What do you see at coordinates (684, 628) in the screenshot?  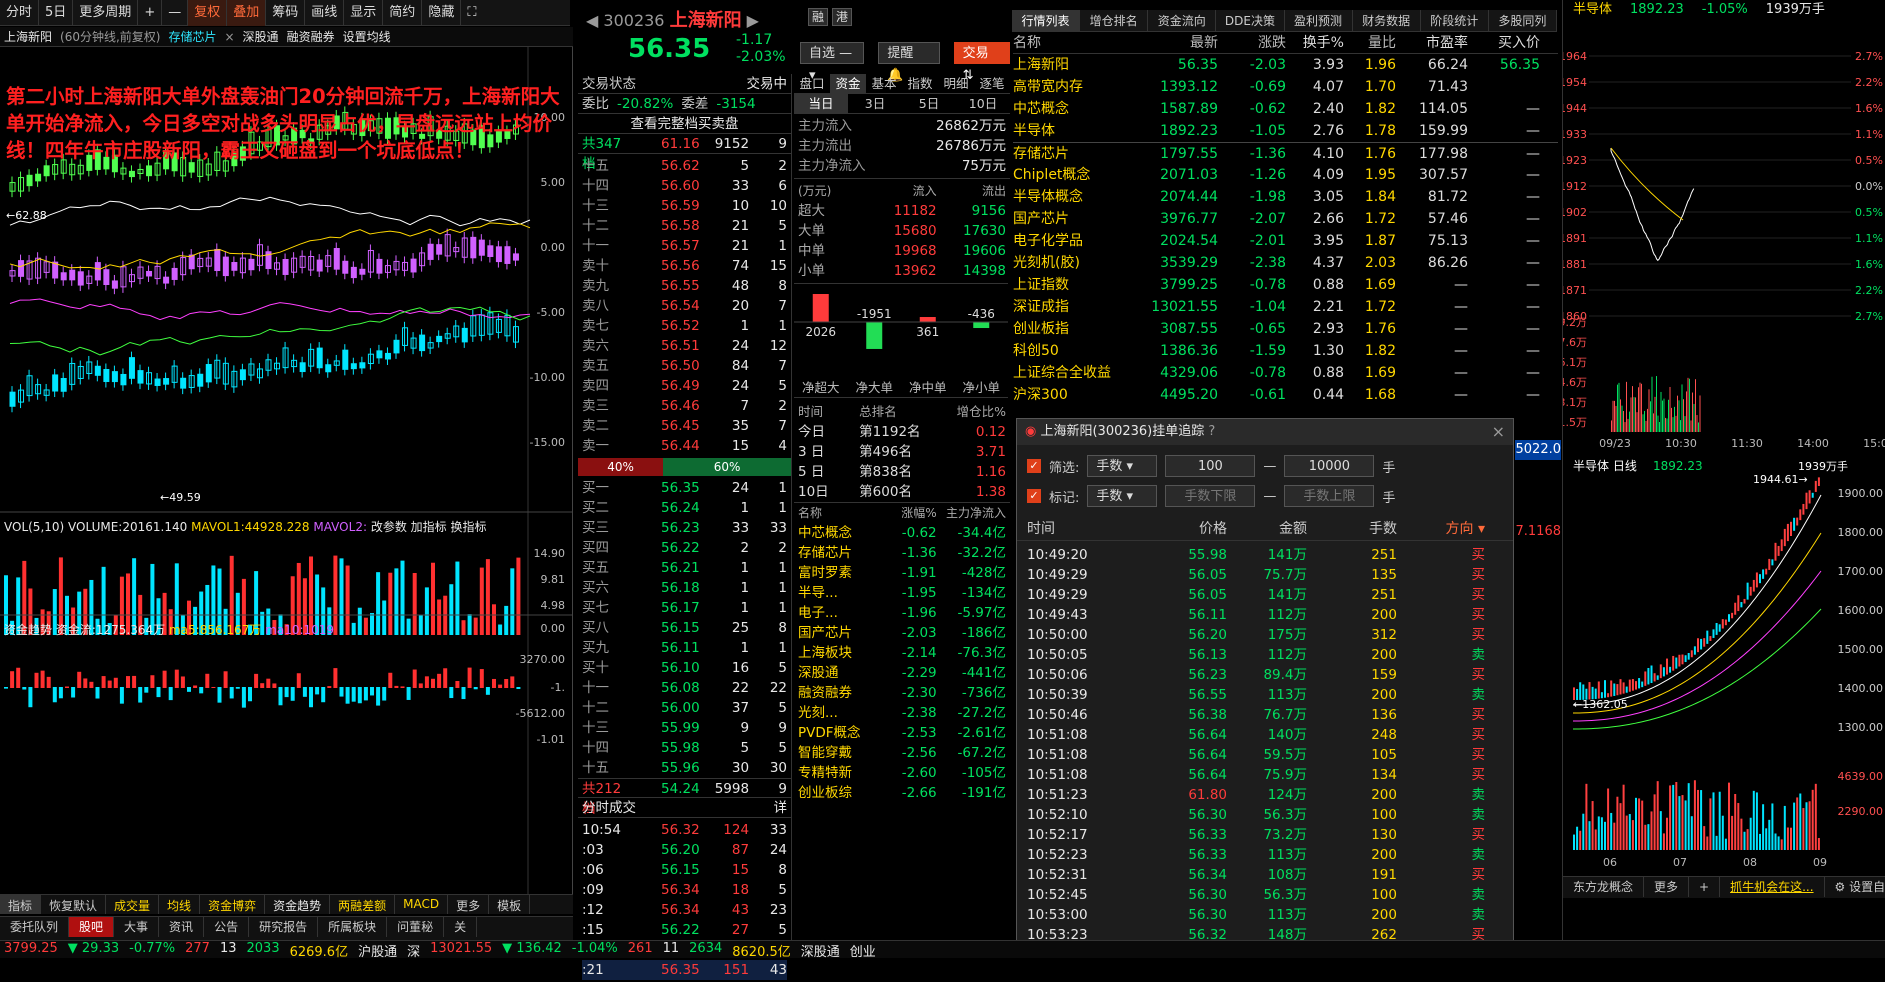 I see `bid-row: 买八 56.15 25 8` at bounding box center [684, 628].